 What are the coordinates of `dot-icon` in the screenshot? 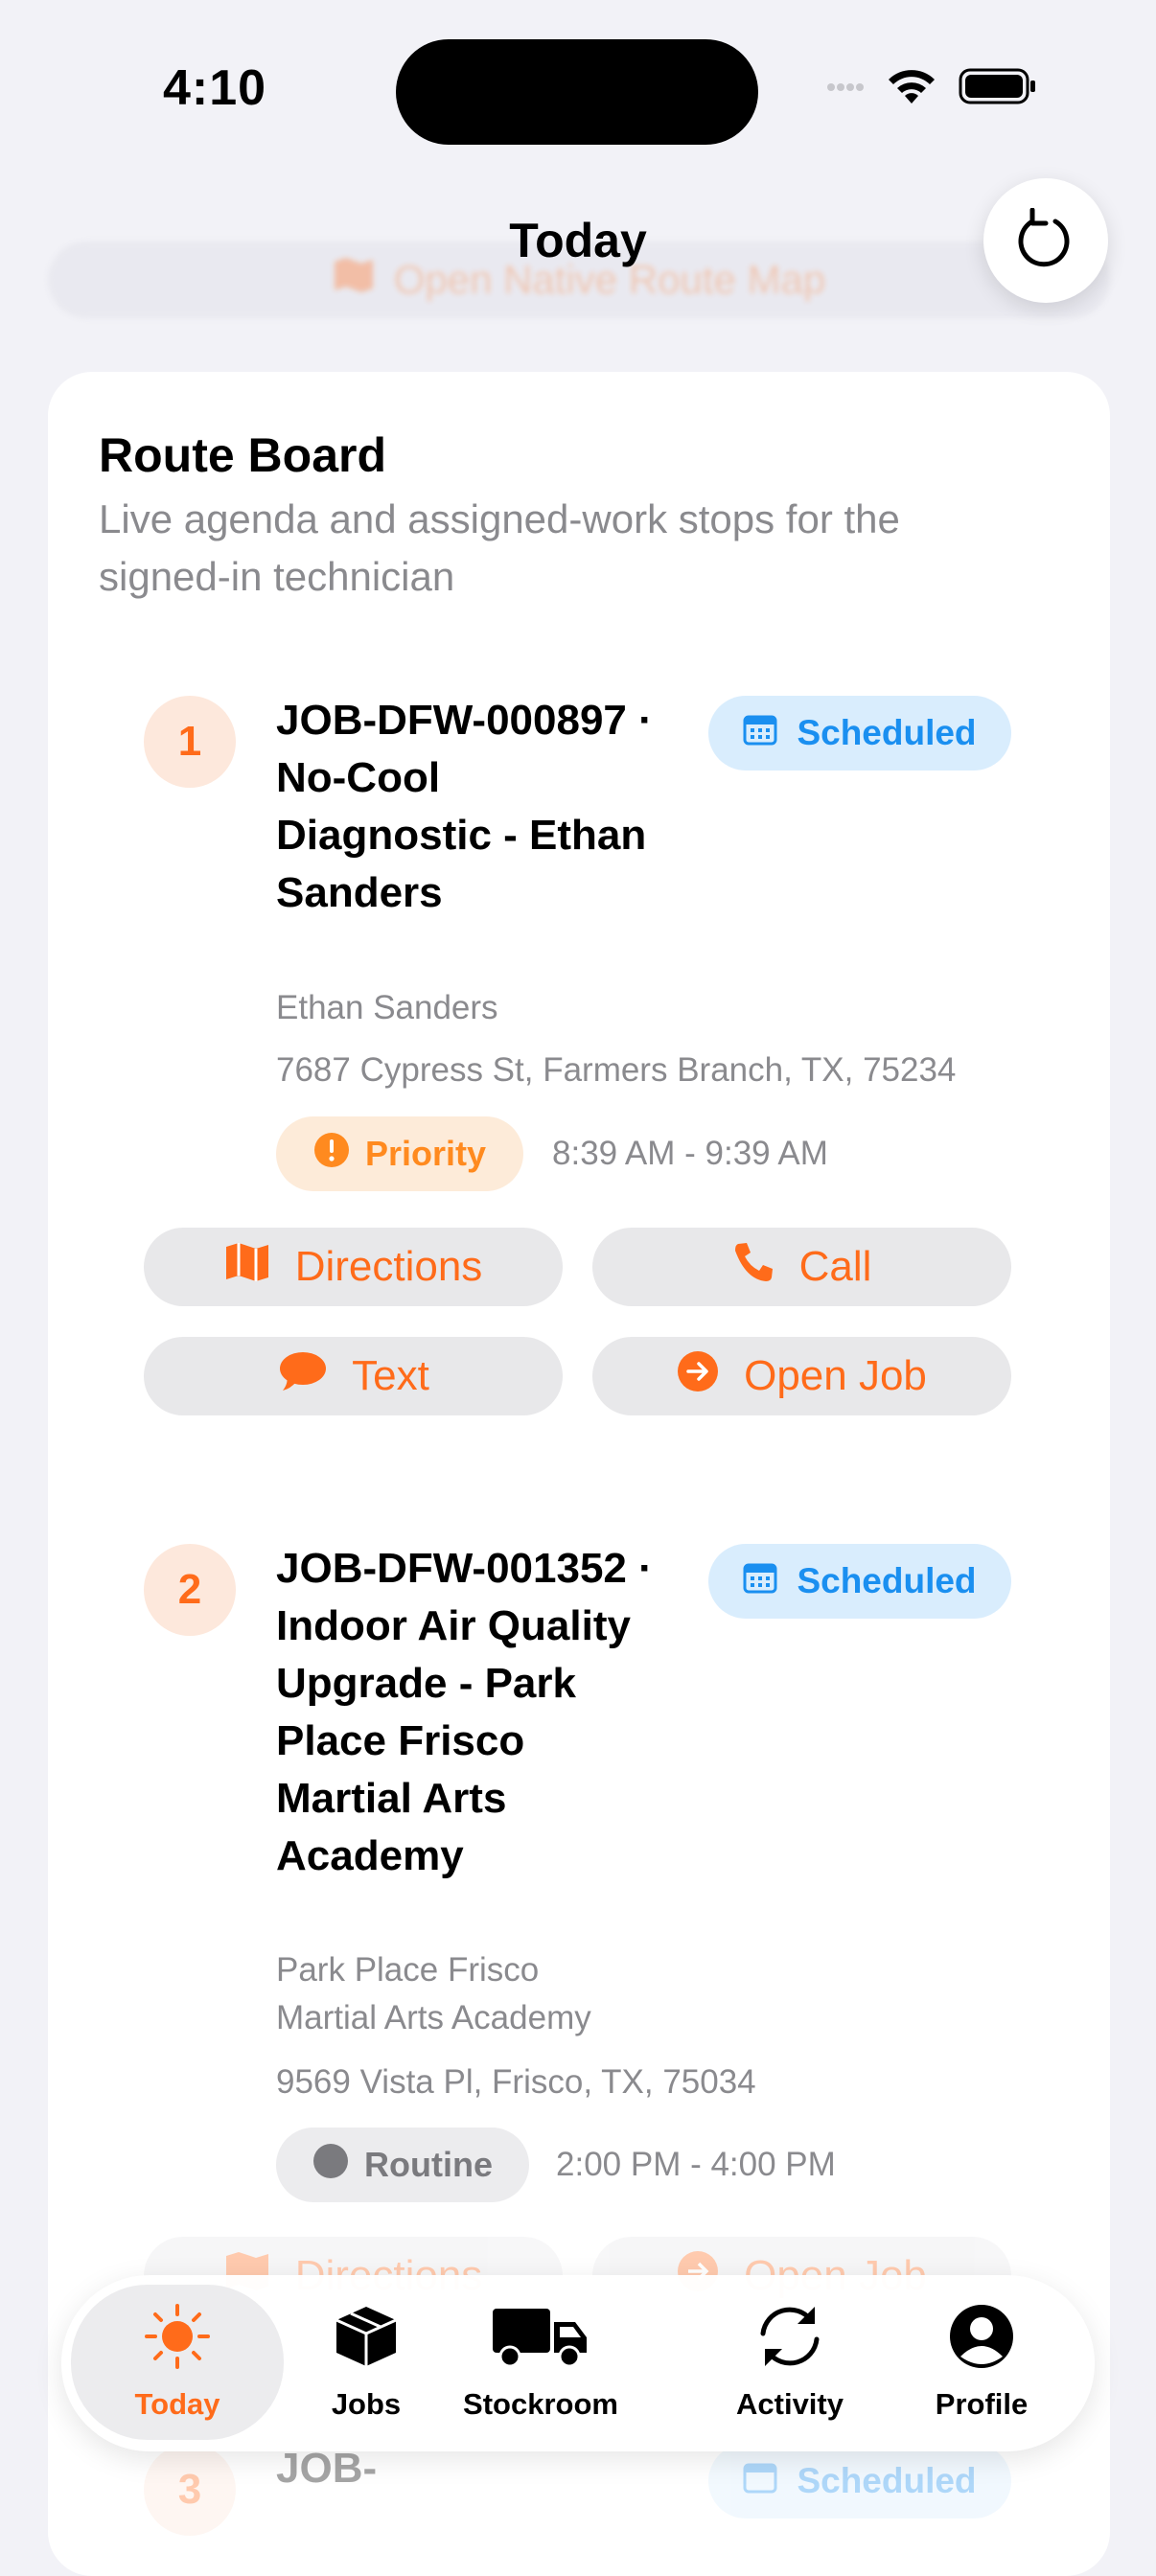 It's located at (330, 2165).